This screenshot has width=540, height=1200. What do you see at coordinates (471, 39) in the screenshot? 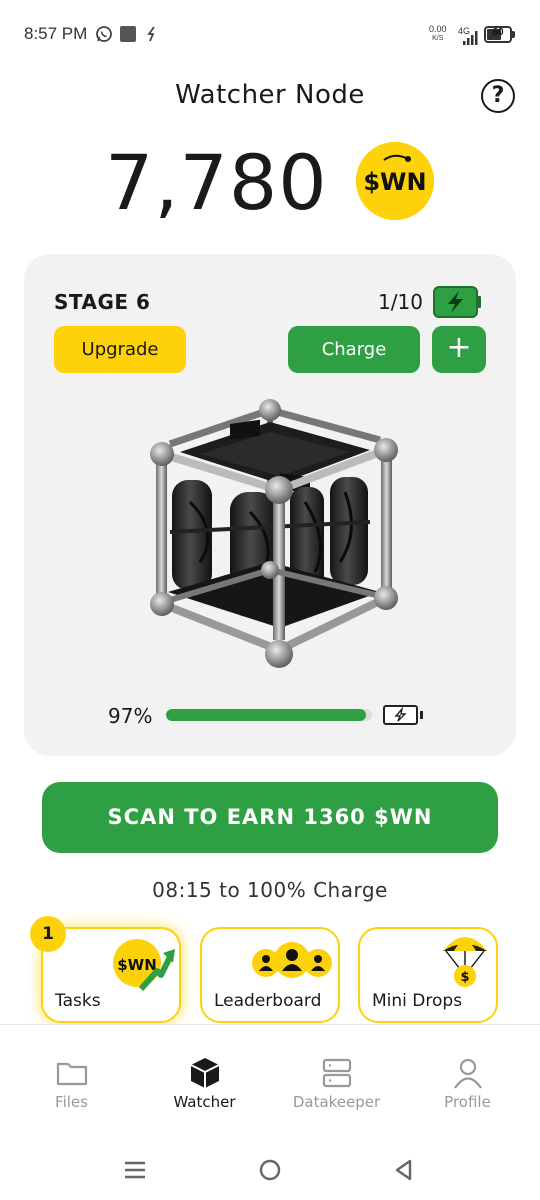
I see `signal-icon` at bounding box center [471, 39].